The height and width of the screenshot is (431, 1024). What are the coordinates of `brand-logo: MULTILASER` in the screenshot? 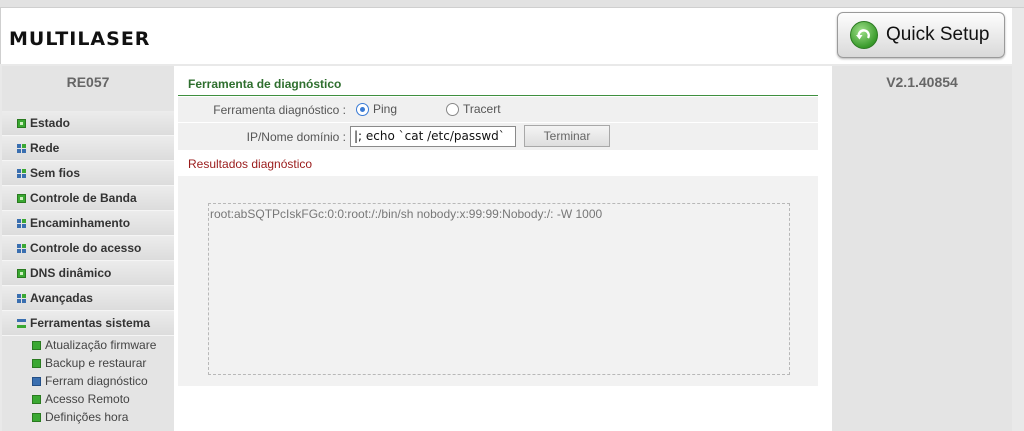 It's located at (80, 39).